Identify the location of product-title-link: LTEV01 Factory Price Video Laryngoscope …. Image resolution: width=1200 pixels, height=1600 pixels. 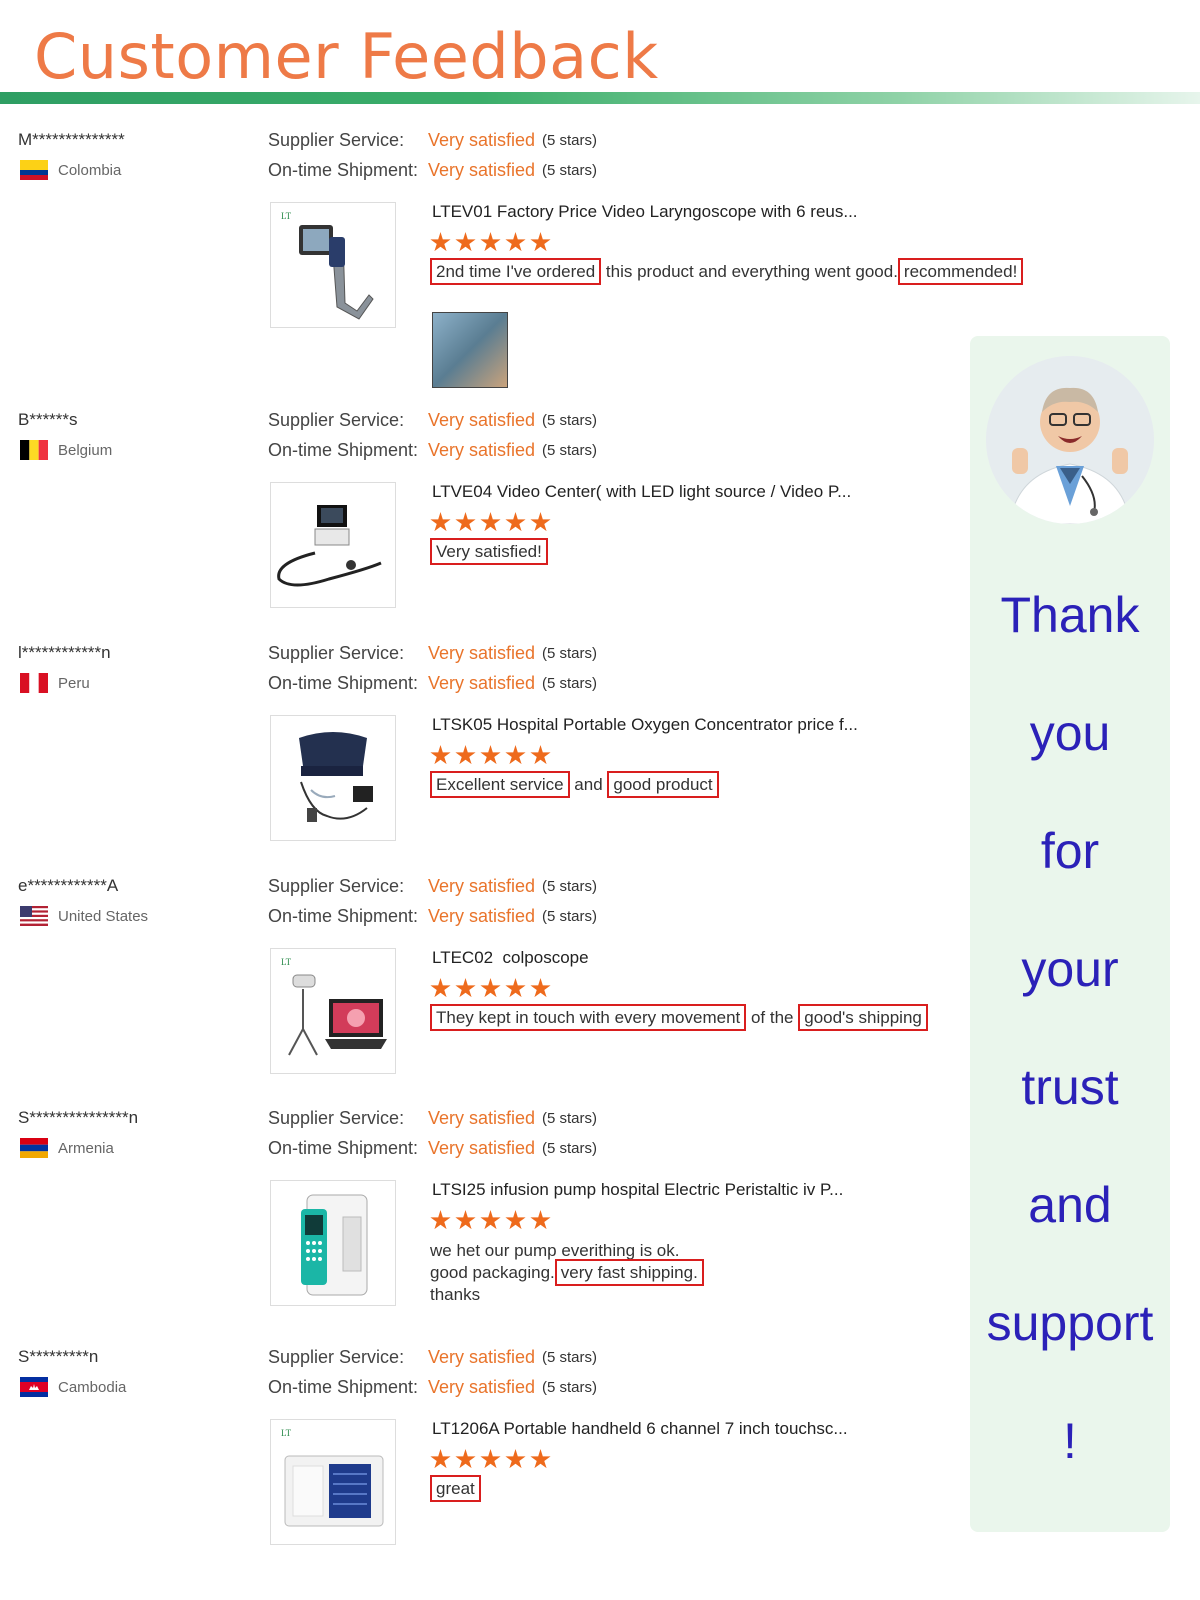
(645, 212).